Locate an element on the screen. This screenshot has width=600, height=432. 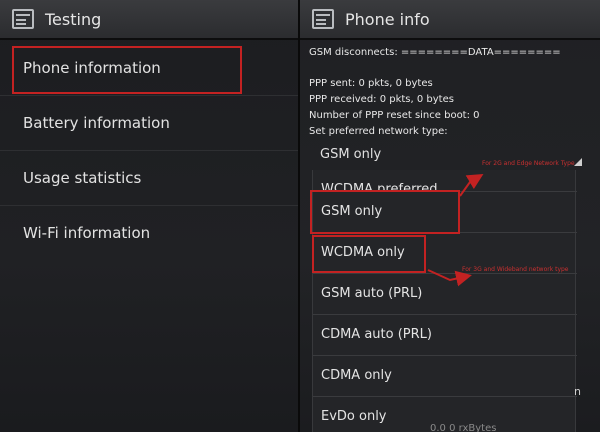
gsm-disconnects-line: GSM disconnects: ========DATA======== is located at coordinates (435, 52).